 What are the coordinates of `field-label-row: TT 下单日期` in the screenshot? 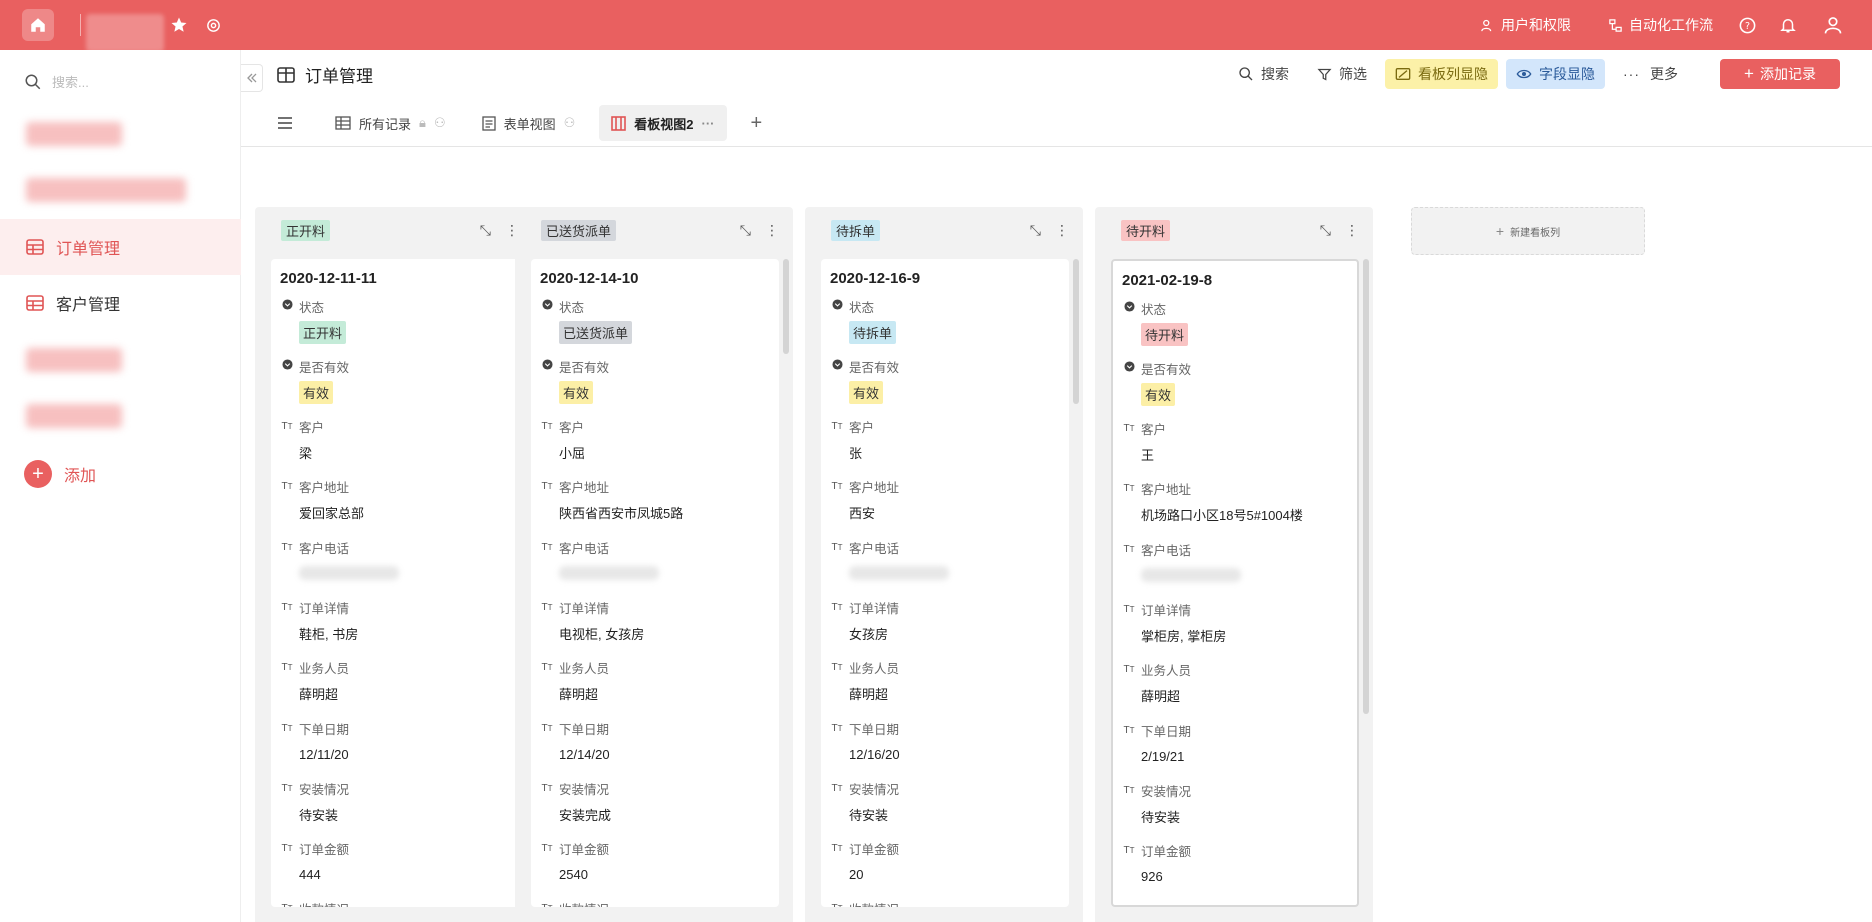 It's located at (945, 728).